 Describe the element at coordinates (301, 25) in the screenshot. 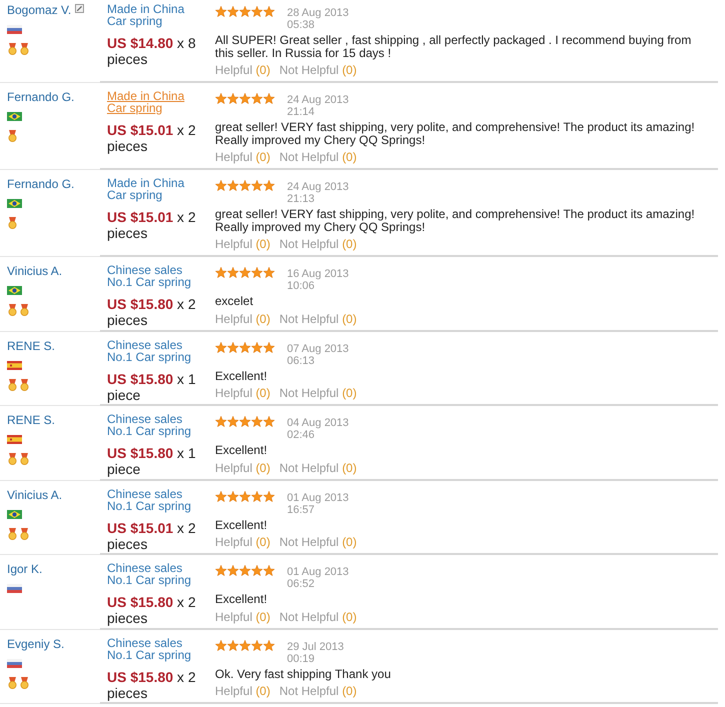

I see `review-time: 05:38` at that location.